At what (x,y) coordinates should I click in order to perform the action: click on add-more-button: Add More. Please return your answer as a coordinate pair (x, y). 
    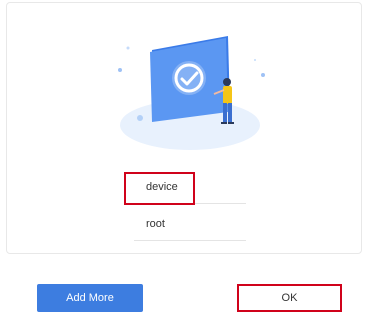
    Looking at the image, I should click on (90, 298).